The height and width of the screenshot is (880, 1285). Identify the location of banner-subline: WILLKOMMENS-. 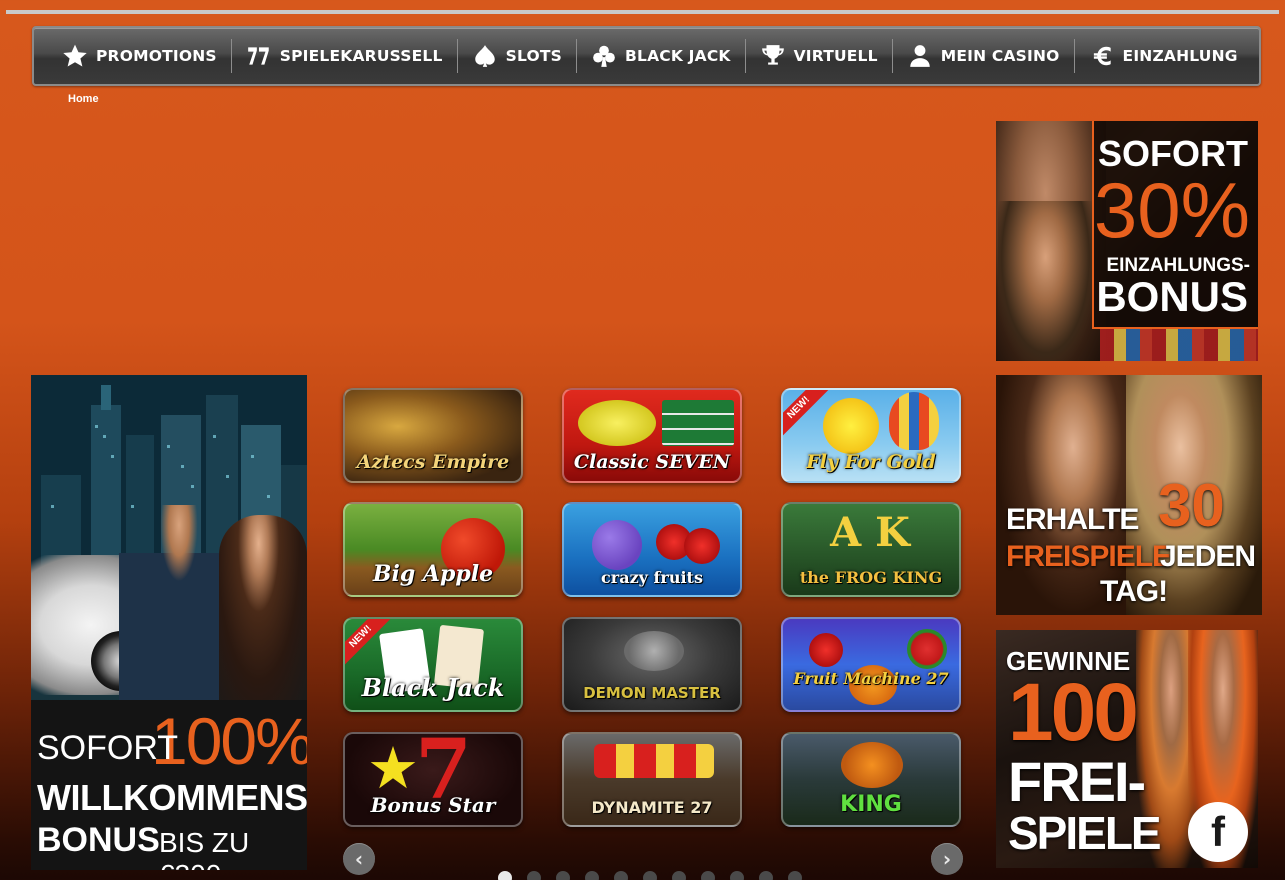
(172, 797).